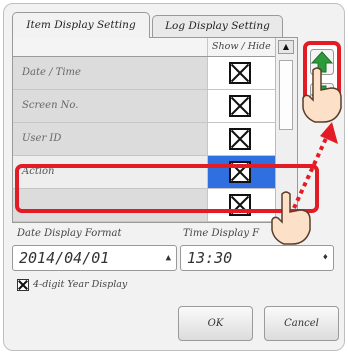 The width and height of the screenshot is (348, 352). Describe the element at coordinates (301, 323) in the screenshot. I see `cancel-button: Cancel` at that location.